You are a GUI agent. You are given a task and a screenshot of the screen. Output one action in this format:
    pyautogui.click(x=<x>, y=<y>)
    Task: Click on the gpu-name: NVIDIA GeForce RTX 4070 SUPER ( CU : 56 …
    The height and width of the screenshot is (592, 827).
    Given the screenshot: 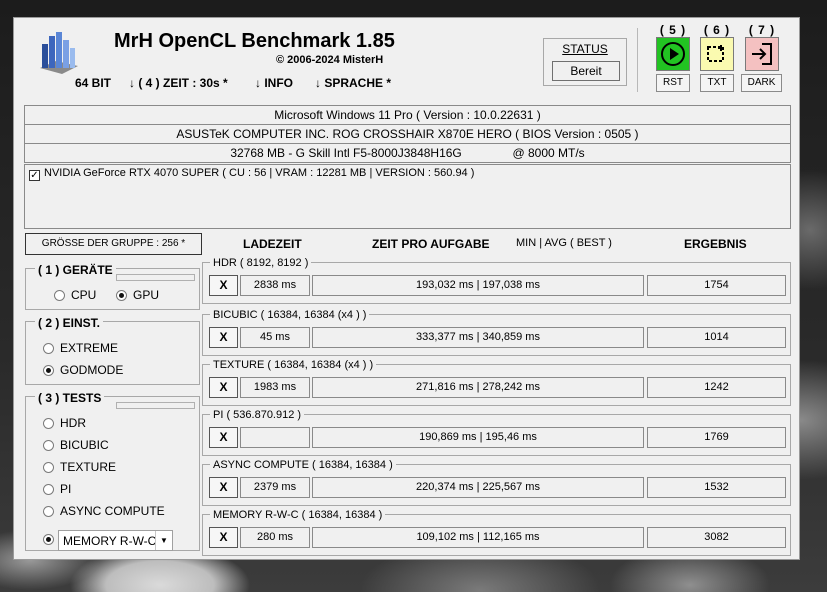 What is the action you would take?
    pyautogui.click(x=259, y=173)
    